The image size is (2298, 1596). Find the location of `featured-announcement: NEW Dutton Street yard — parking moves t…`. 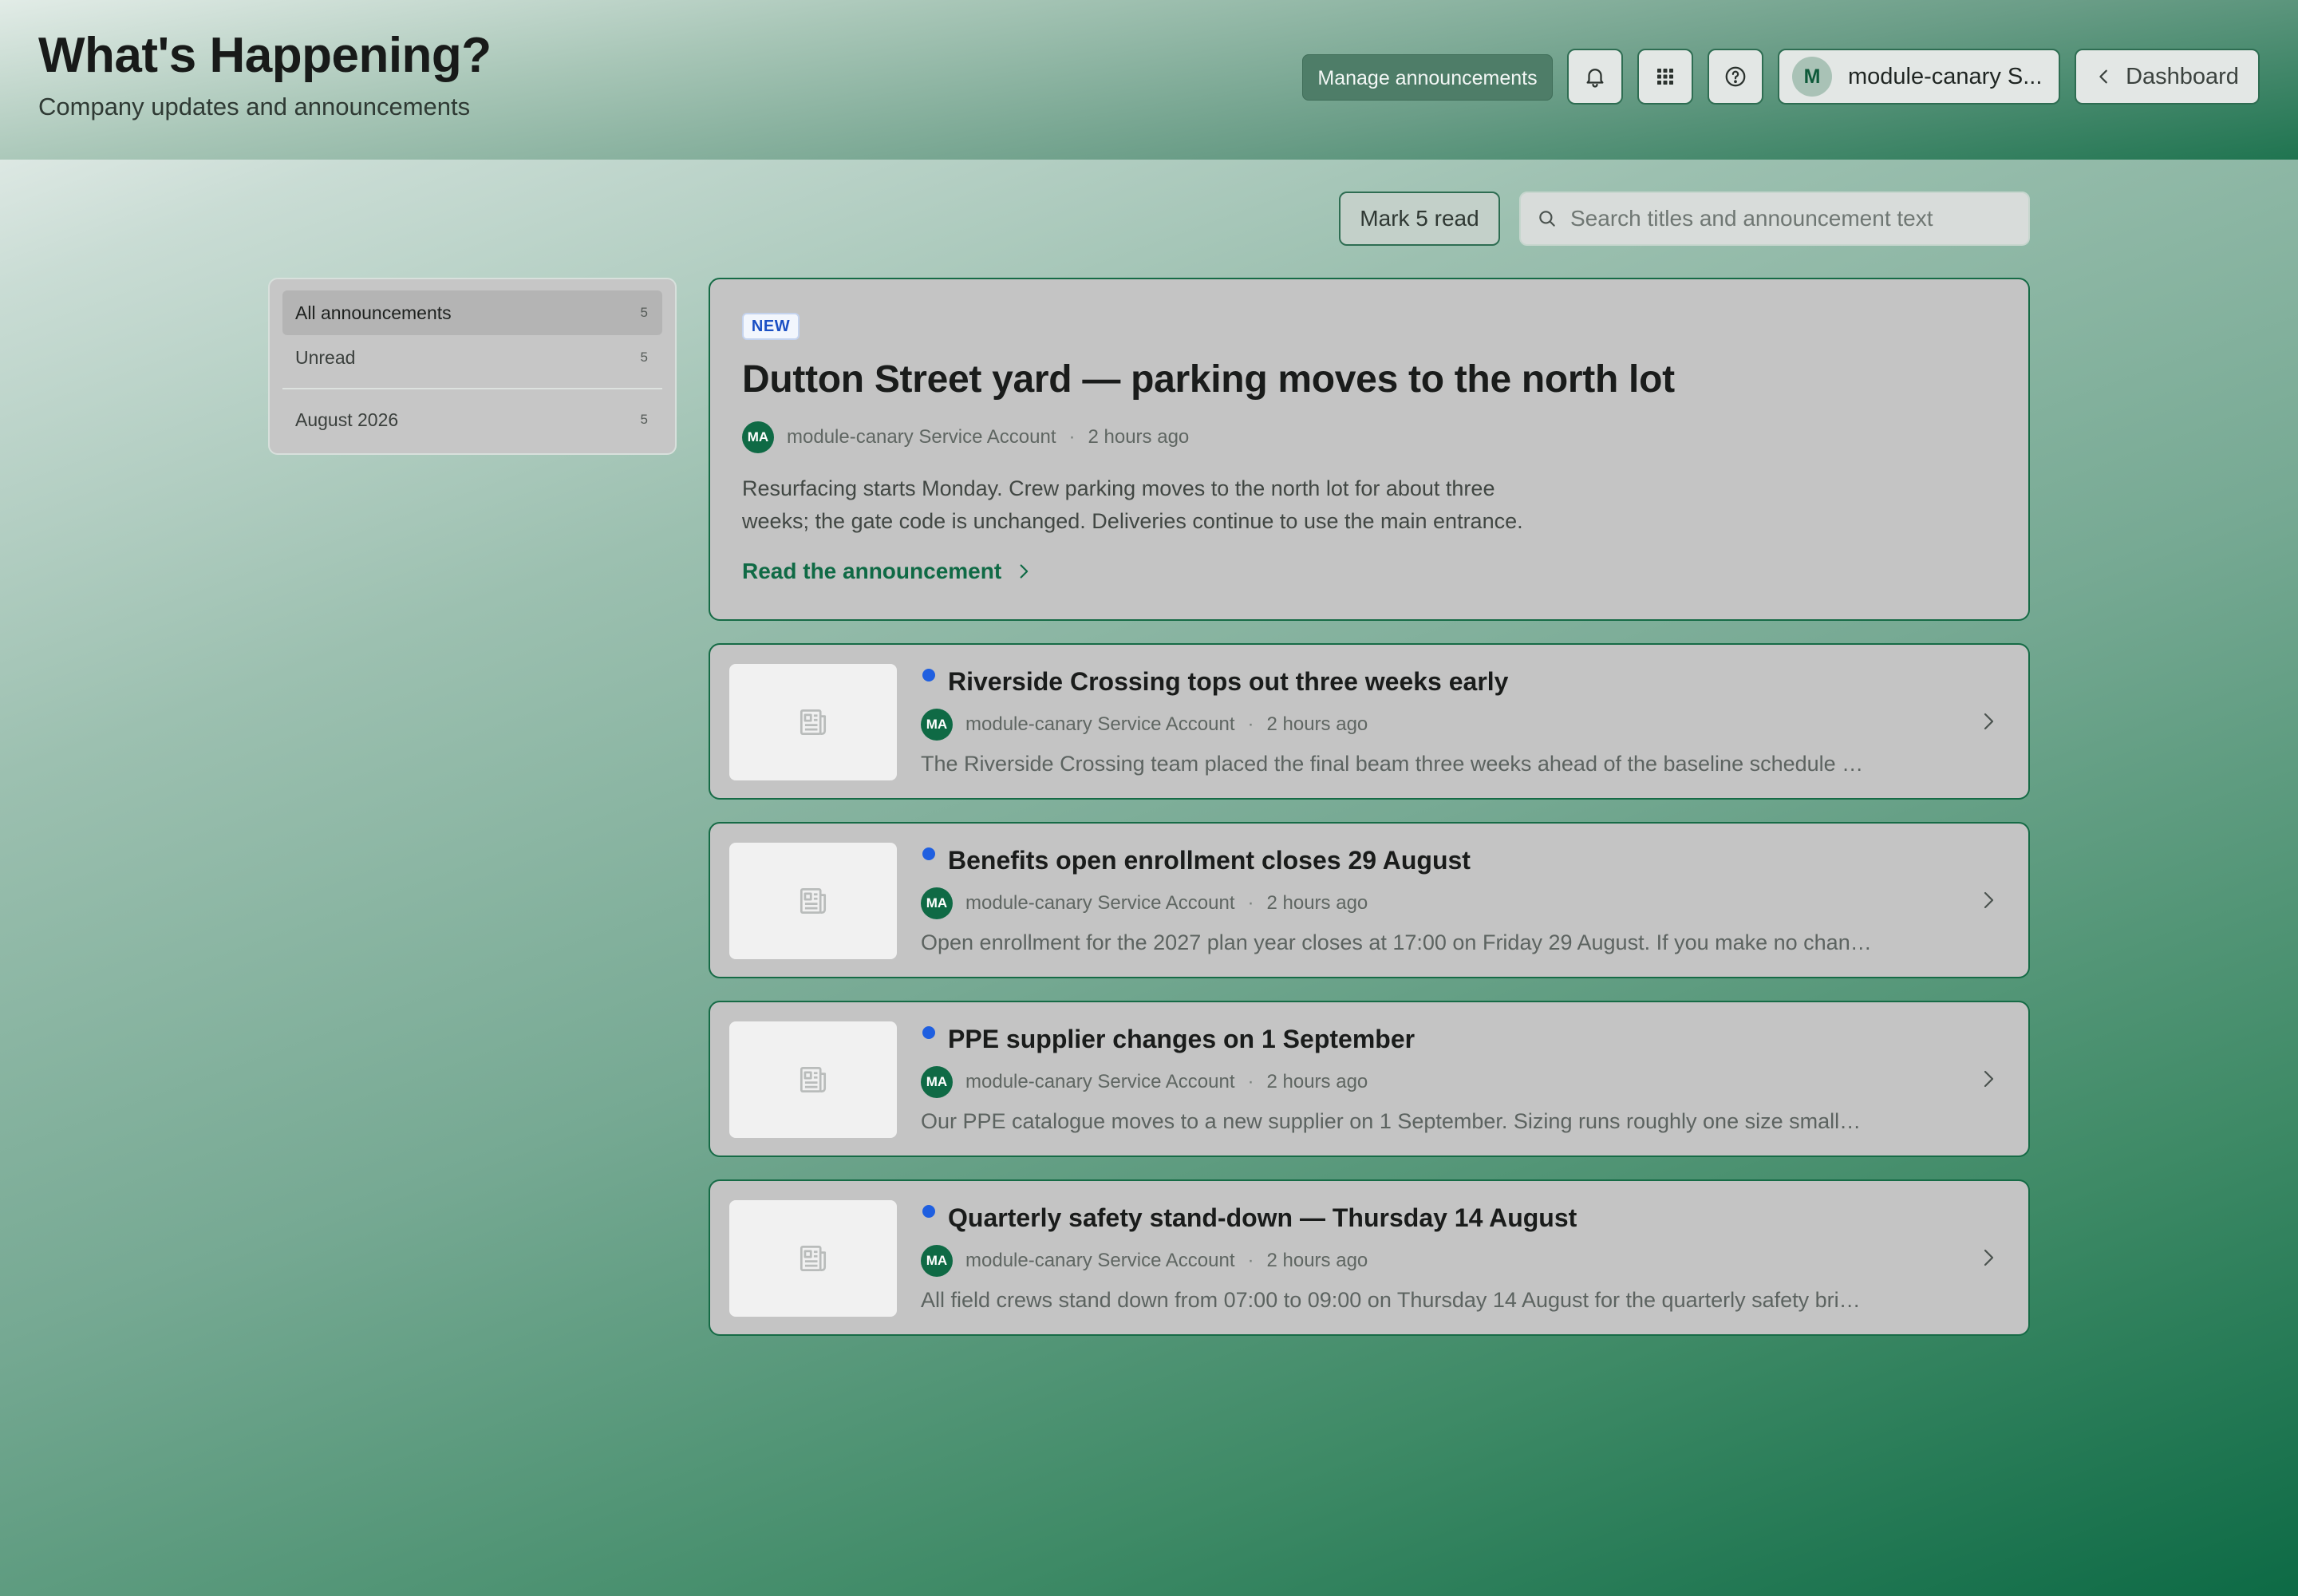

featured-announcement: NEW Dutton Street yard — parking moves t… is located at coordinates (1370, 449).